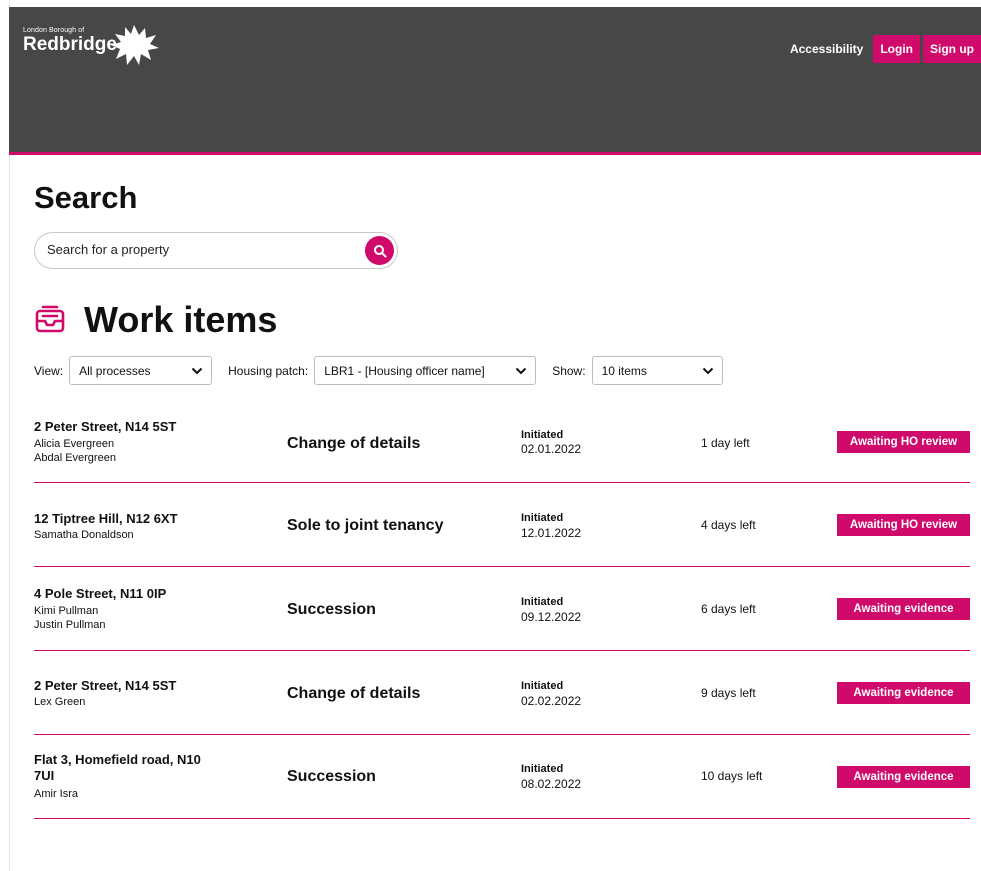 Image resolution: width=981 pixels, height=871 pixels. What do you see at coordinates (404, 370) in the screenshot?
I see `patch-select-value: LBR1 - [Housing officer name]` at bounding box center [404, 370].